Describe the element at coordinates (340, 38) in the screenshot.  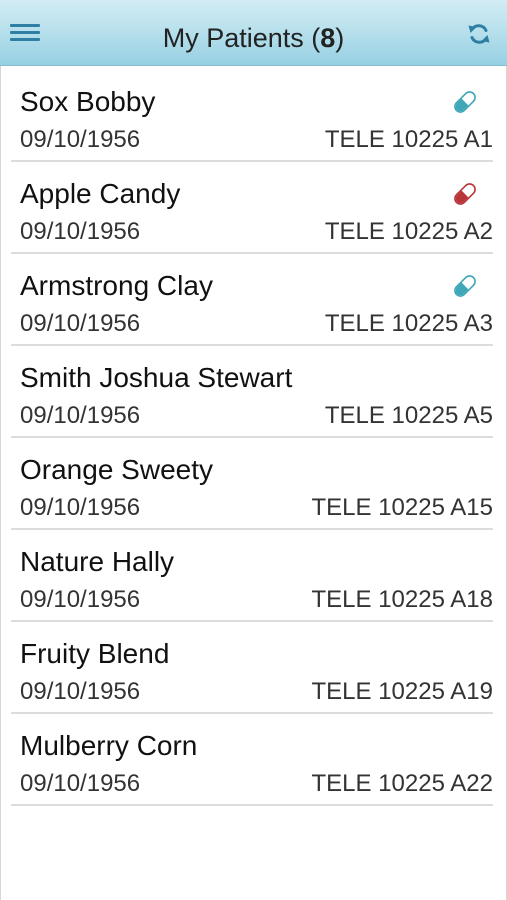
I see `page-title-suffix: )` at that location.